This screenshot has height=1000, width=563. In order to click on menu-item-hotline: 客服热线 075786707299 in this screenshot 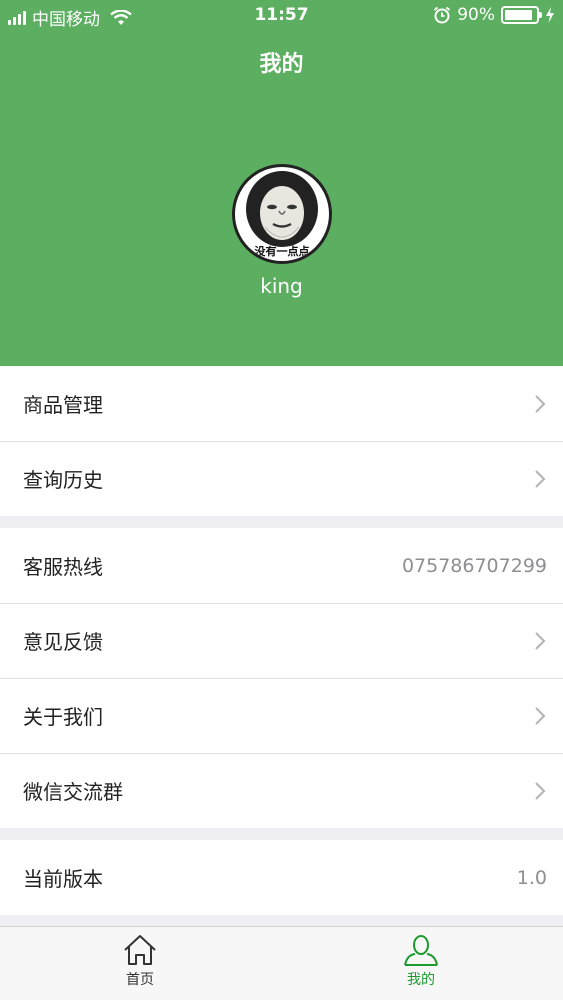, I will do `click(281, 565)`.